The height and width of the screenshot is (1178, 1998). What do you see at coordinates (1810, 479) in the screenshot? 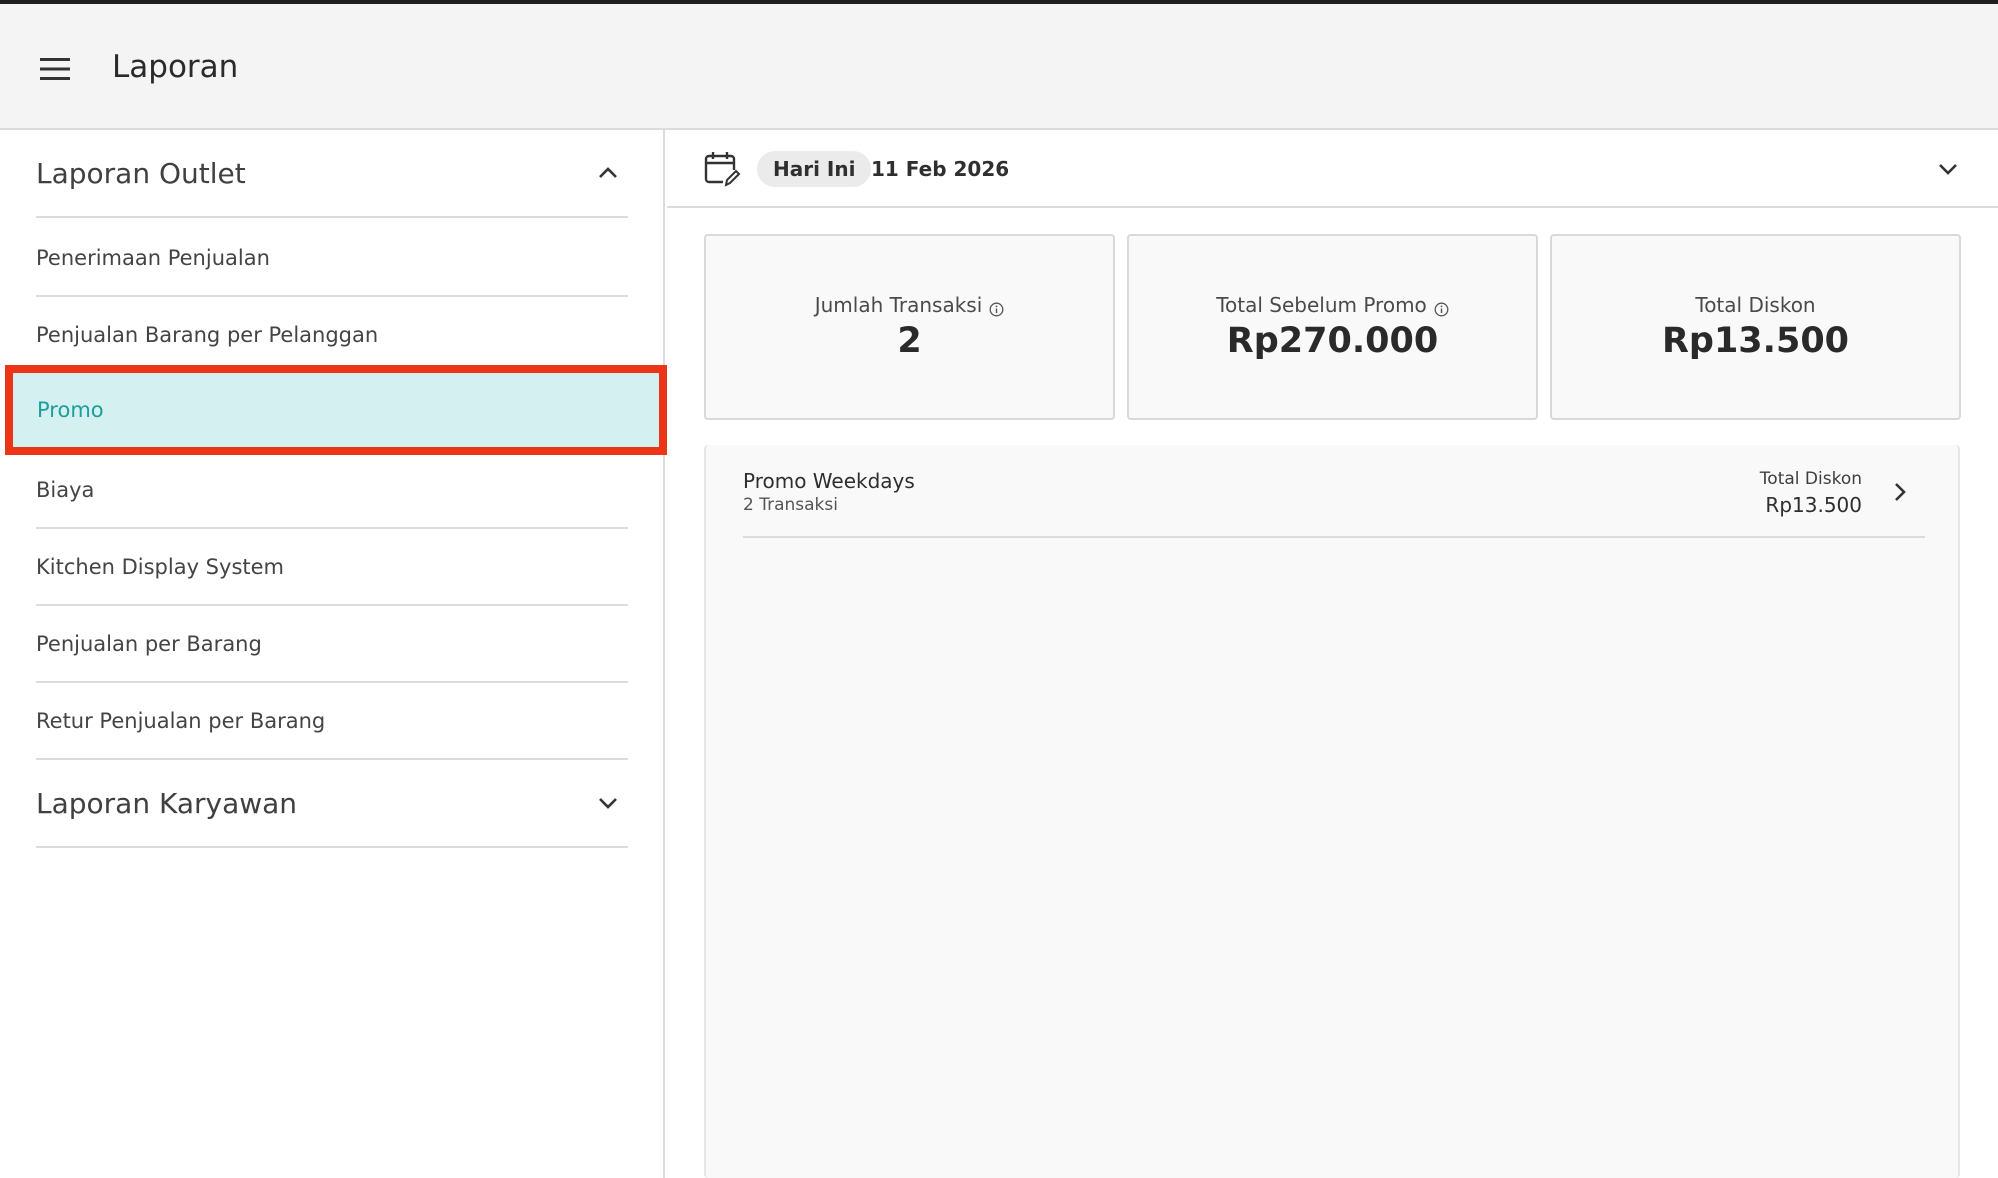
I see `promo-total-label: Total Diskon` at bounding box center [1810, 479].